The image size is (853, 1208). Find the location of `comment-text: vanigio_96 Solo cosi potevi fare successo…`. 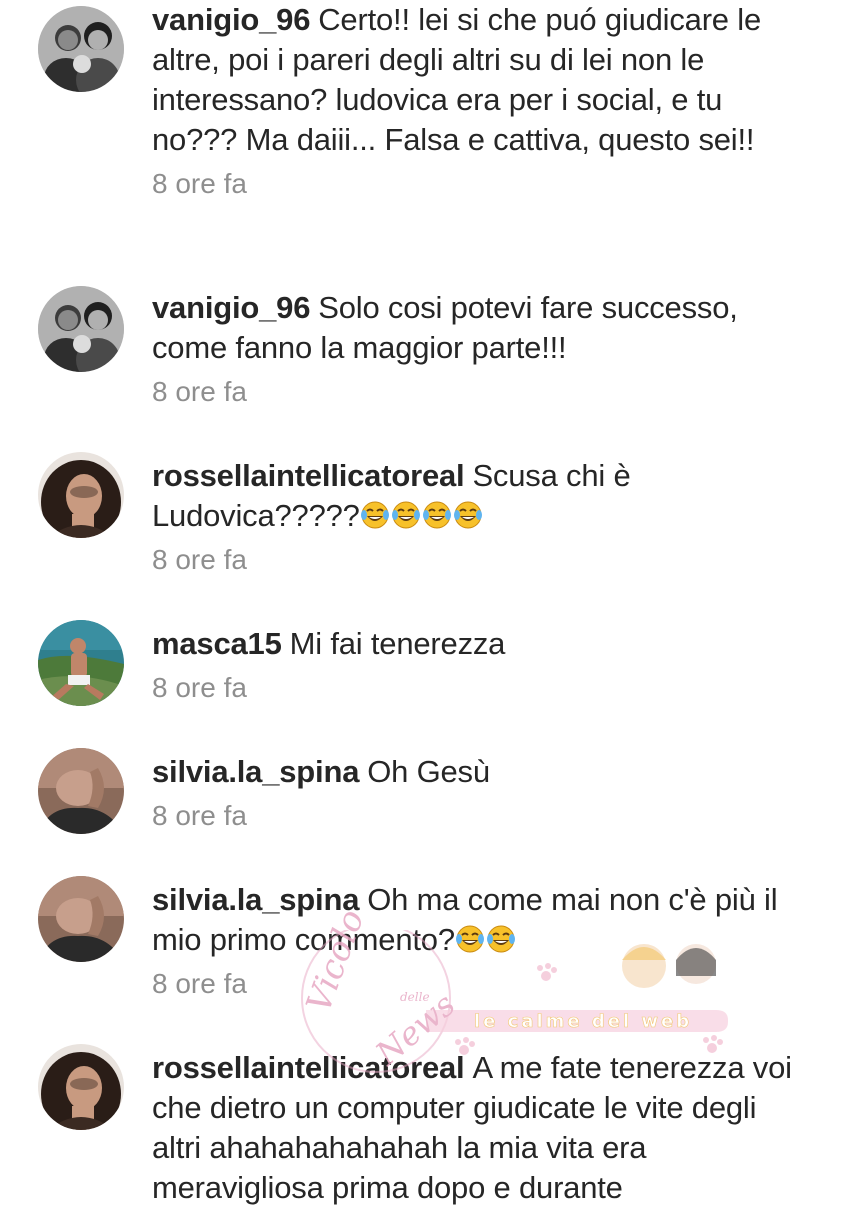

comment-text: vanigio_96 Solo cosi potevi fare successo… is located at coordinates (482, 328).